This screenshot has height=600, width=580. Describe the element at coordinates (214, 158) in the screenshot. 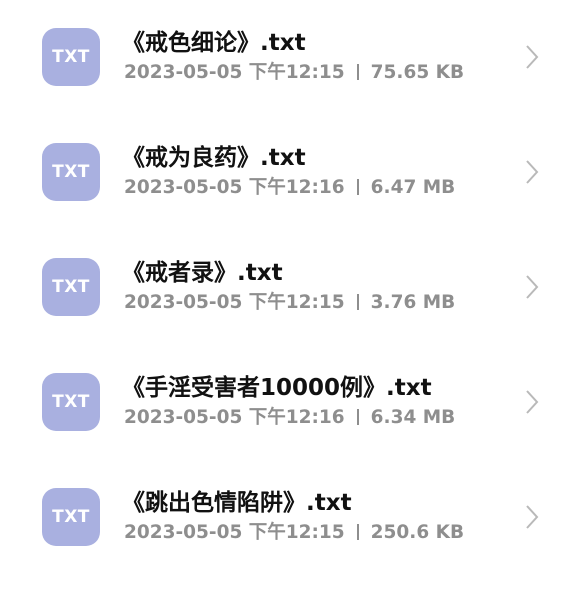

I see `file-name: 《戒为良药》.txt` at that location.